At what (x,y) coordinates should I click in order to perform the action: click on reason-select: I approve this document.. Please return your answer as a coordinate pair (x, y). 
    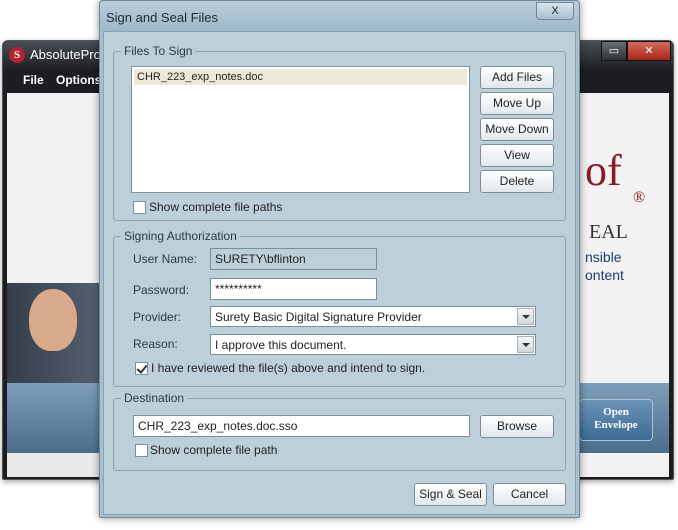
    Looking at the image, I should click on (373, 344).